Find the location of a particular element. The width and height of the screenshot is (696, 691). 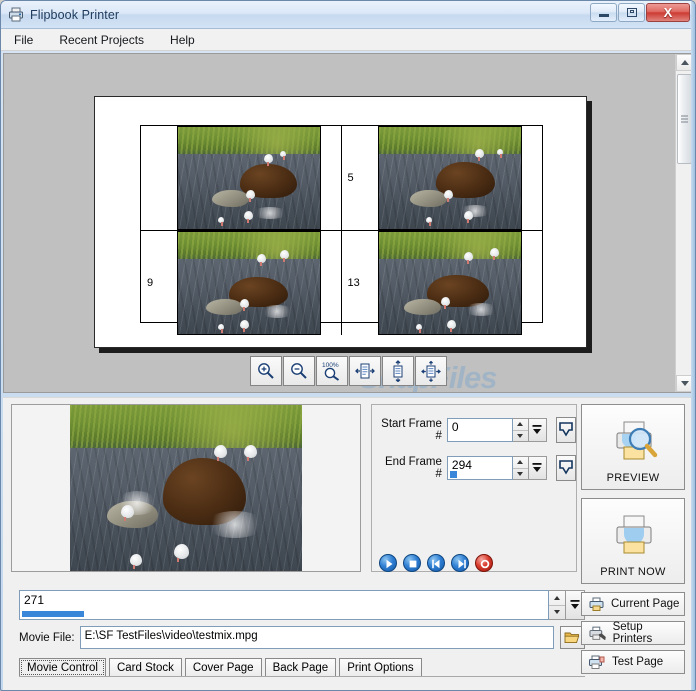

preview-cell-4: 13 is located at coordinates (442, 283).